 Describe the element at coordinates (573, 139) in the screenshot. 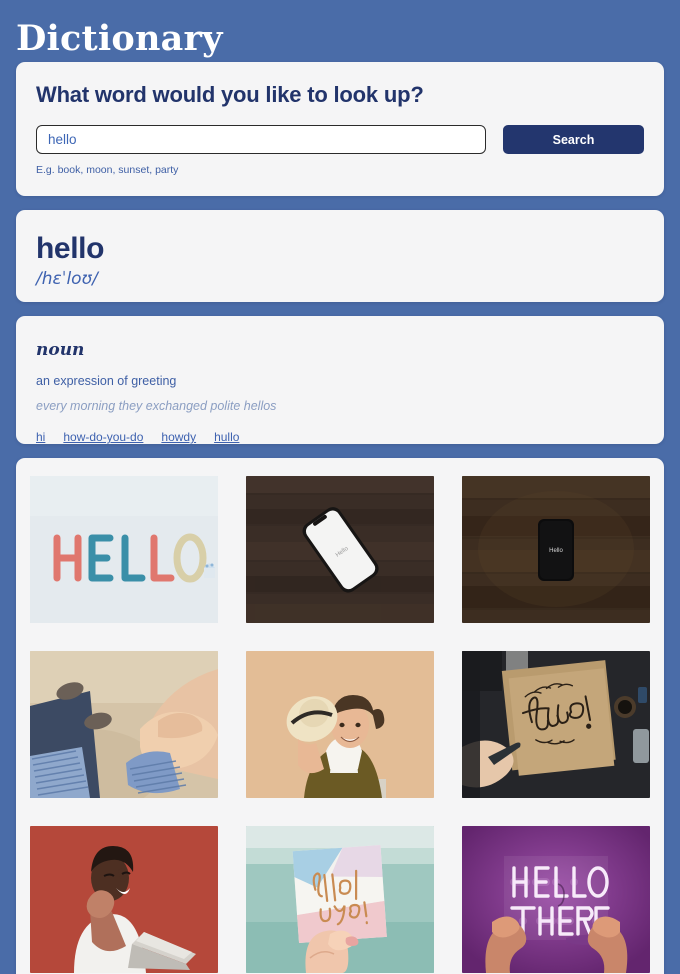

I see `search-button: Search` at that location.